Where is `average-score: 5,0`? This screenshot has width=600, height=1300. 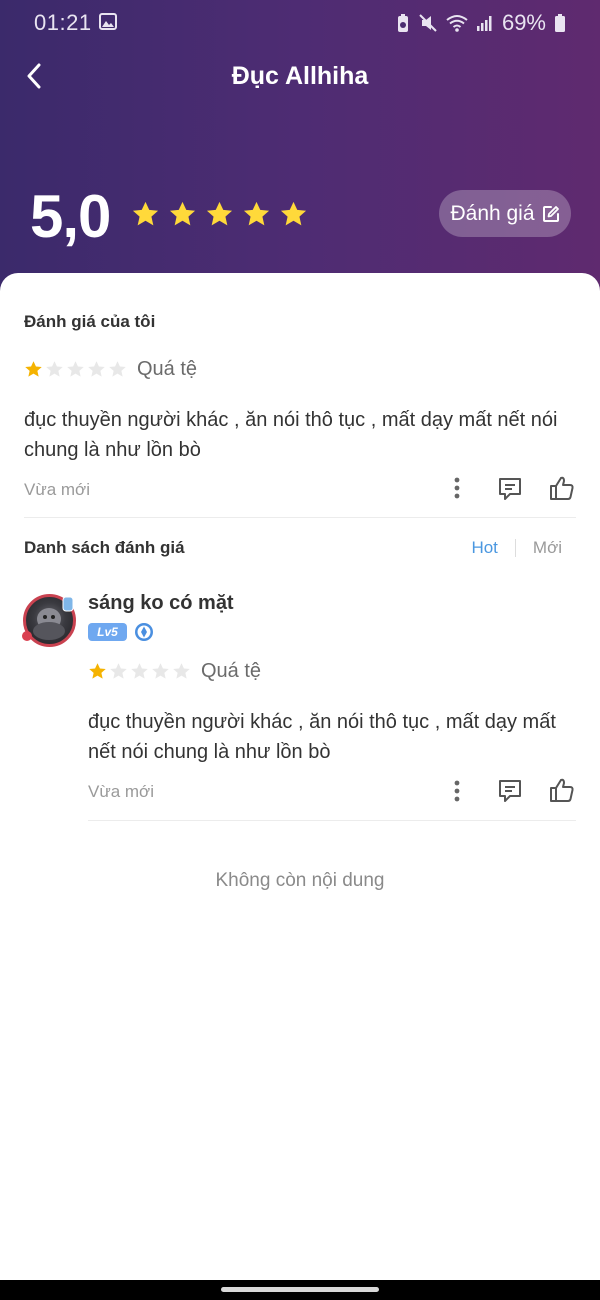
average-score: 5,0 is located at coordinates (70, 216).